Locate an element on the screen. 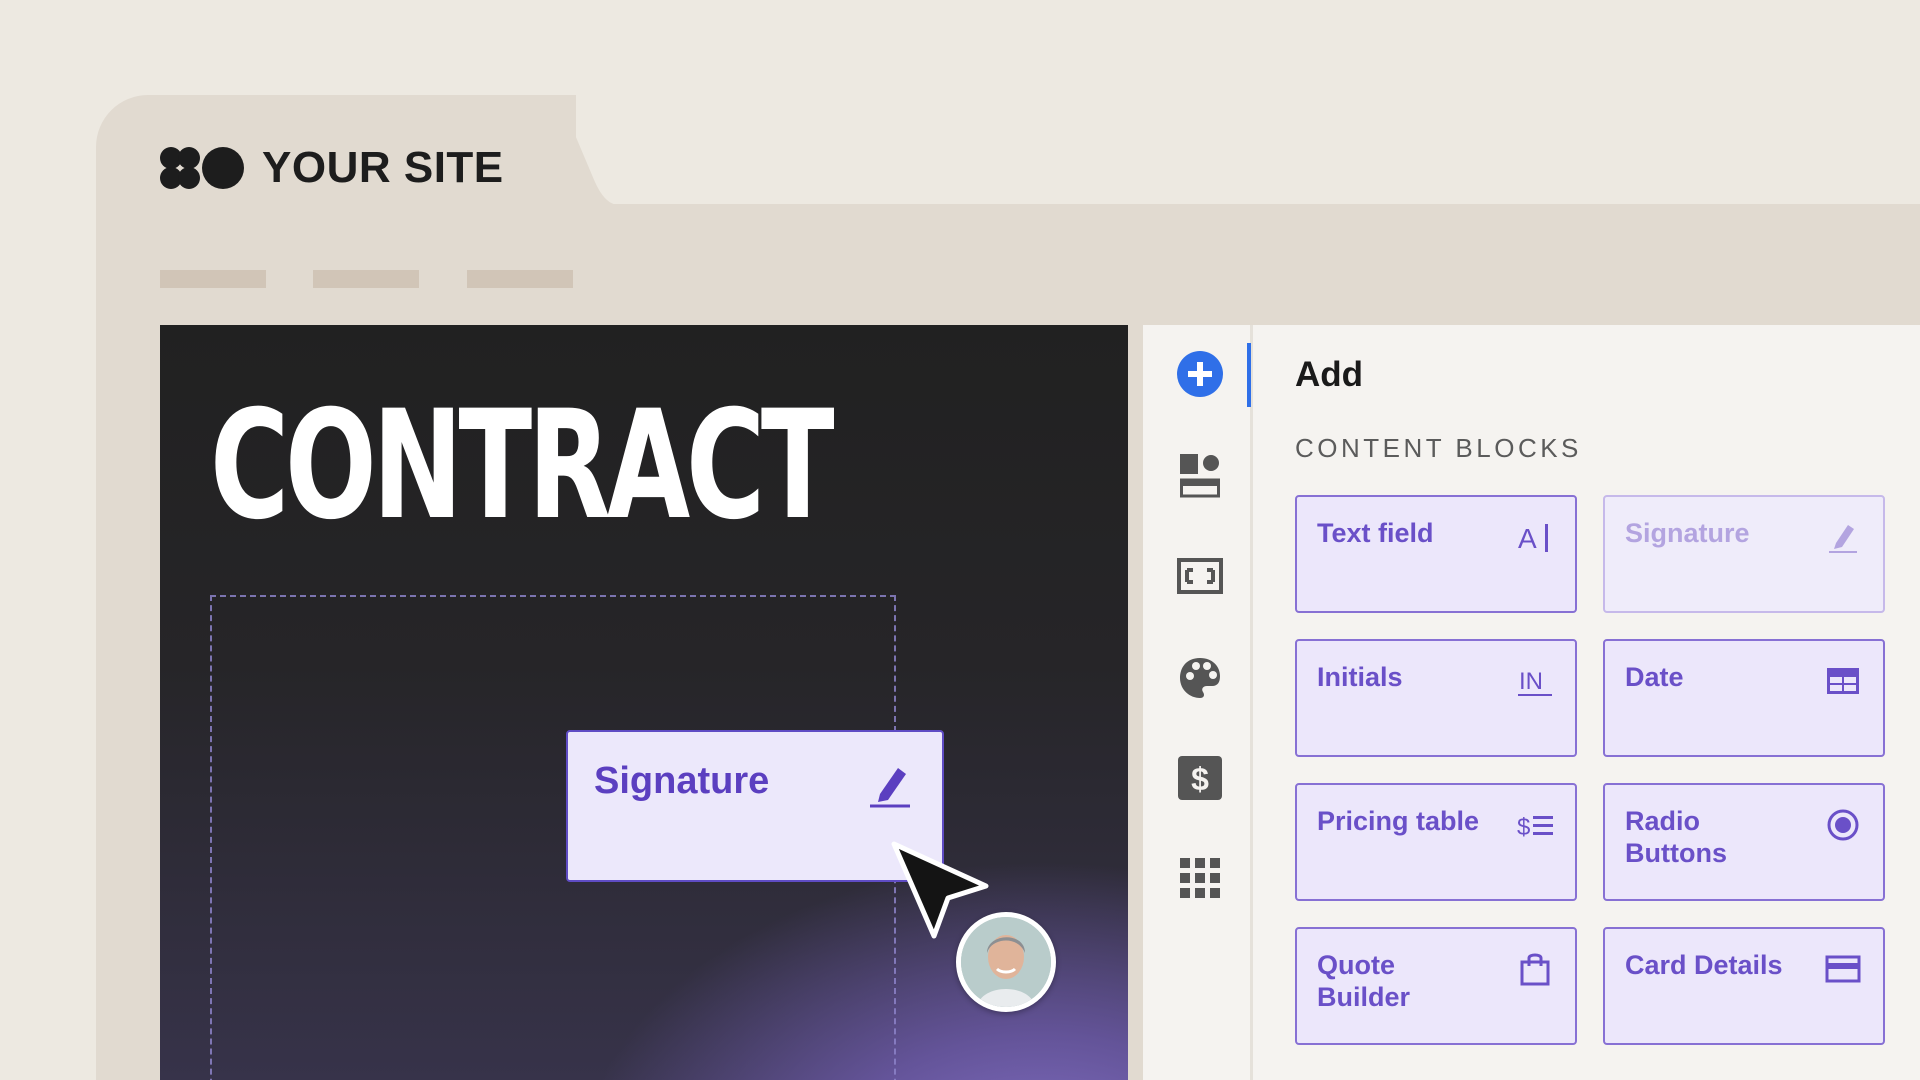 The width and height of the screenshot is (1920, 1080). block-label: Signature is located at coordinates (1687, 533).